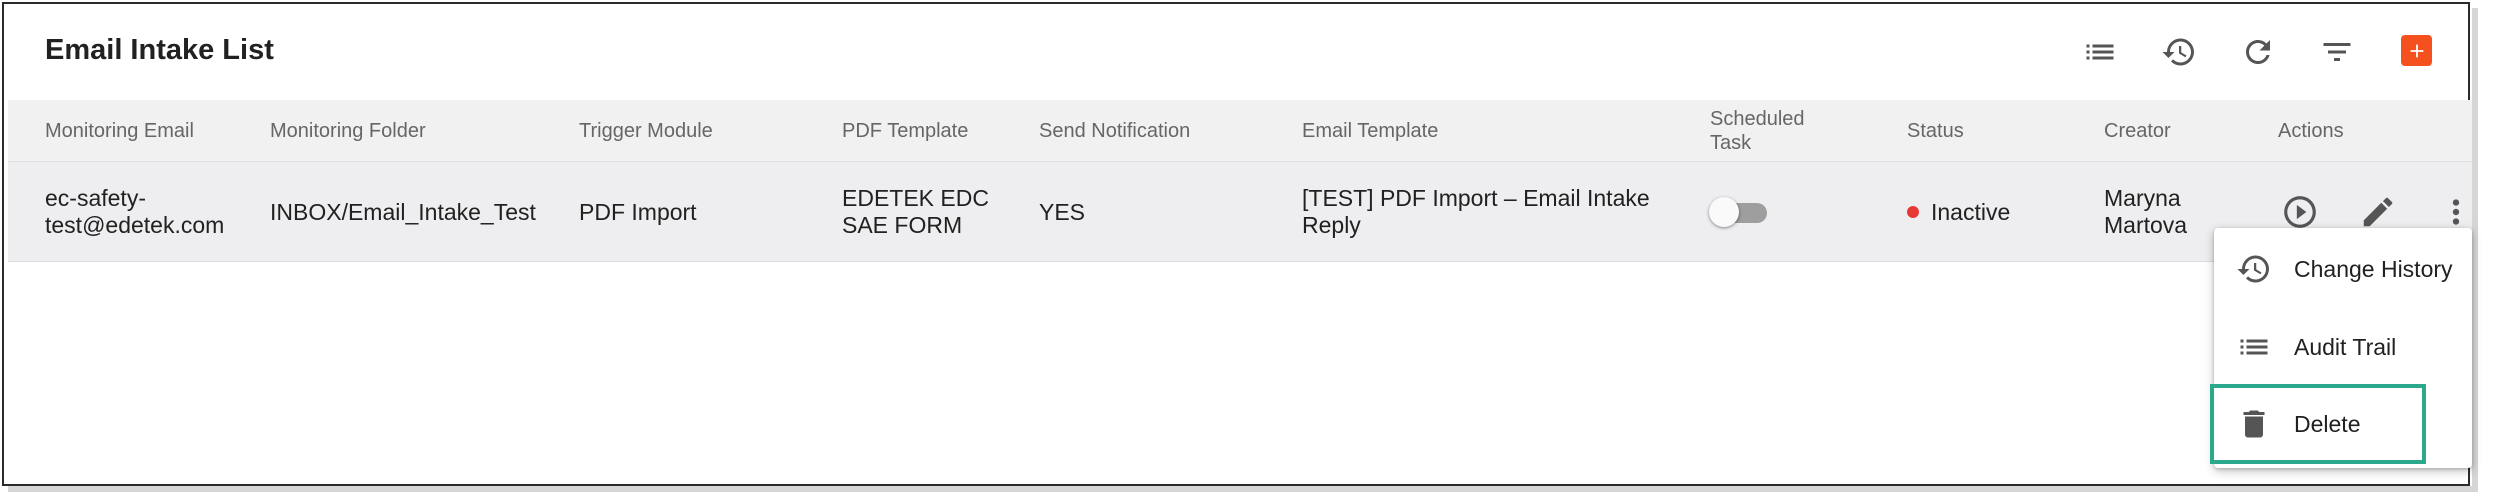 The height and width of the screenshot is (495, 2500). Describe the element at coordinates (1913, 212) in the screenshot. I see `status-dot` at that location.